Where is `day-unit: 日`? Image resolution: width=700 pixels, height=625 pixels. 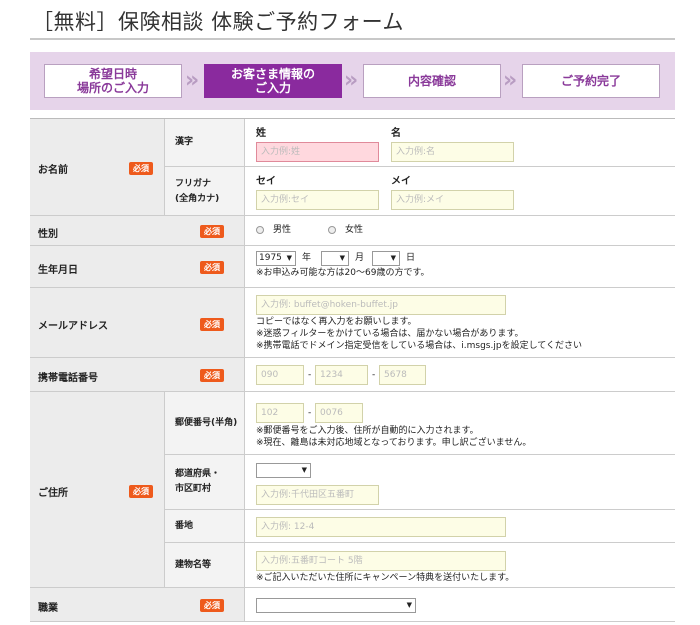
day-unit: 日 is located at coordinates (411, 258).